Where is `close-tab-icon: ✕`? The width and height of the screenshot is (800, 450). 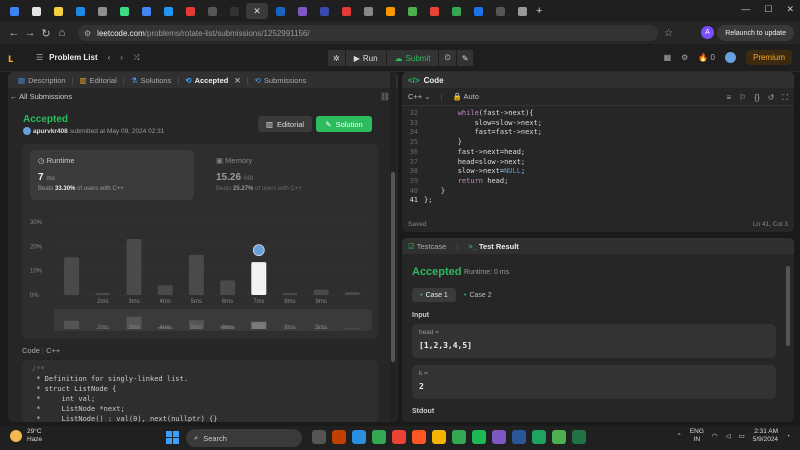 close-tab-icon: ✕ is located at coordinates (237, 80).